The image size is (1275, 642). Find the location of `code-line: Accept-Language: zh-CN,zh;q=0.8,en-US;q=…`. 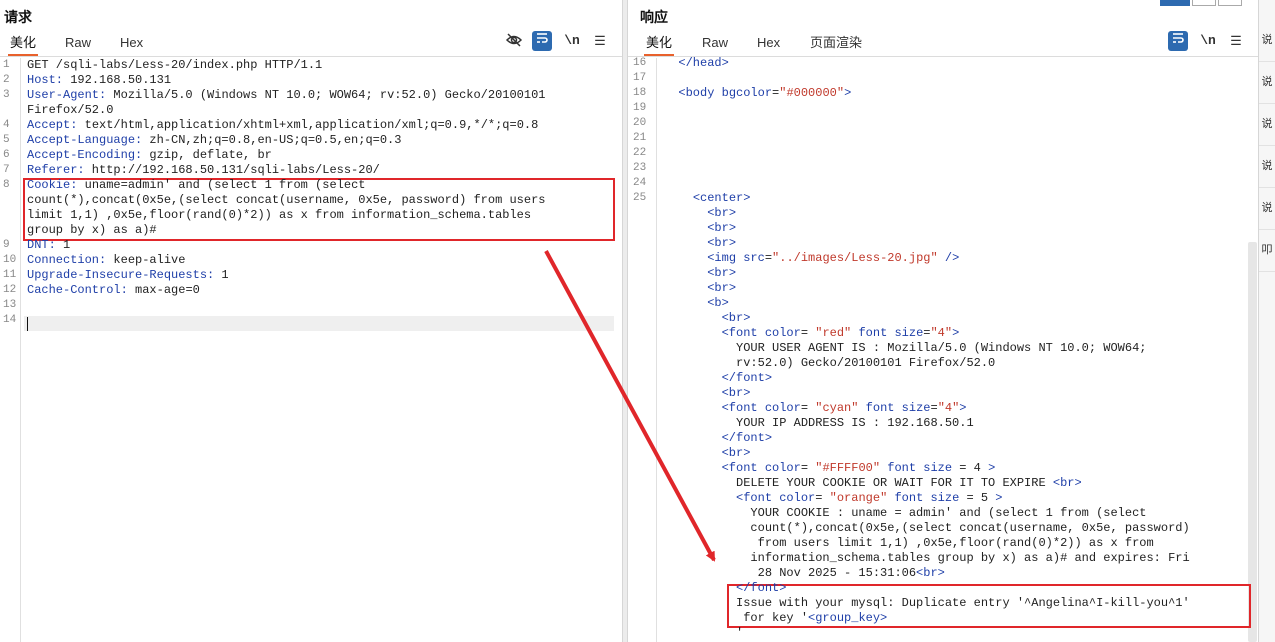

code-line: Accept-Language: zh-CN,zh;q=0.8,en-US;q=… is located at coordinates (214, 140).